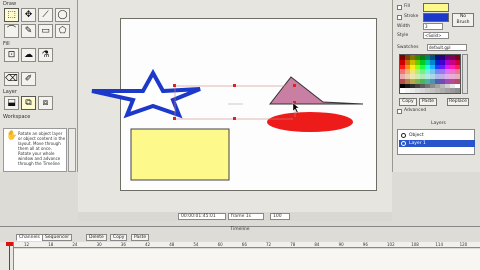 This screenshot has height=270, width=480. What do you see at coordinates (172, 244) in the screenshot?
I see `ruler-tick-label: 48` at bounding box center [172, 244].